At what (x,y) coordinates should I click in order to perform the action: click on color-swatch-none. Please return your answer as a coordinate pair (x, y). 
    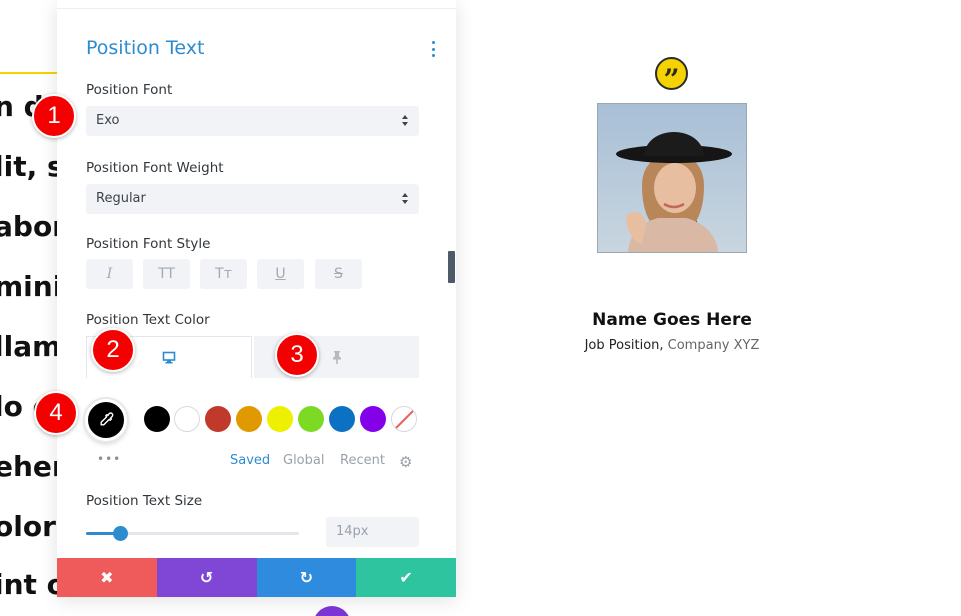
    Looking at the image, I should click on (404, 419).